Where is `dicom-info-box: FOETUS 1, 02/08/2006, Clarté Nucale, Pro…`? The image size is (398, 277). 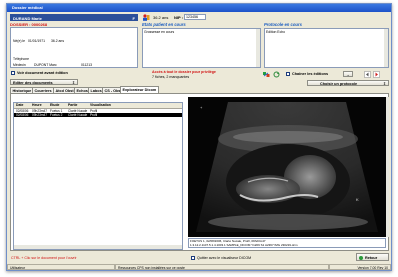
dicom-info-box: FOETUS 1, 02/08/2006, Clarté Nucale, Pro… is located at coordinates (287, 243).